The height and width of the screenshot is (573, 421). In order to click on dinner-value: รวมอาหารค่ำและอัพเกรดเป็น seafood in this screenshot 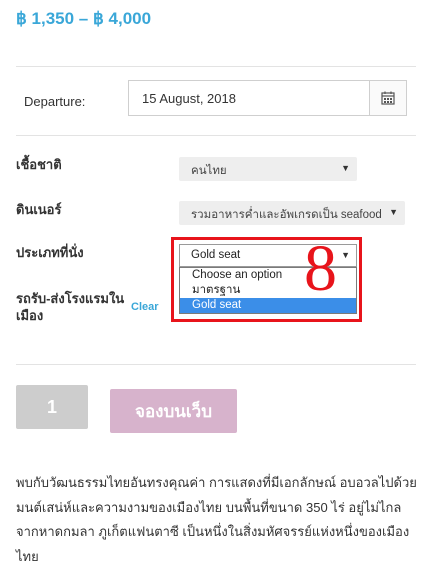, I will do `click(286, 215)`.